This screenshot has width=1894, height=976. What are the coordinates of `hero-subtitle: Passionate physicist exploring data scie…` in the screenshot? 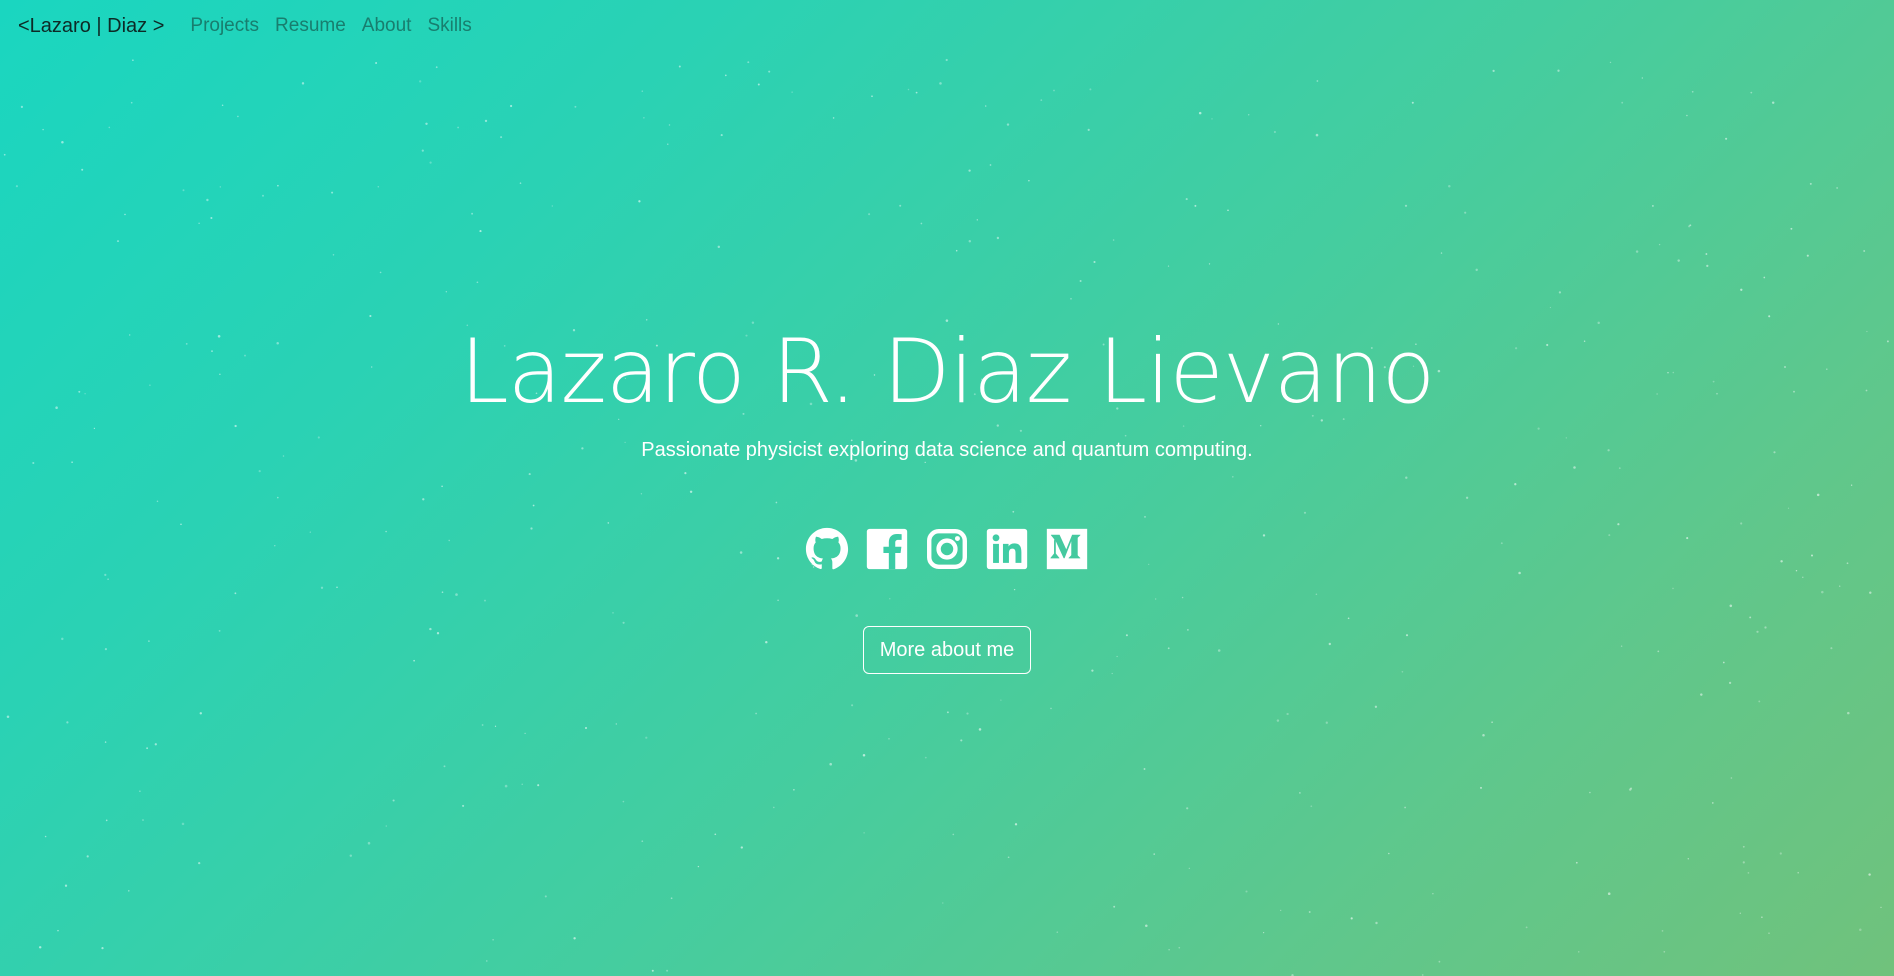 It's located at (947, 450).